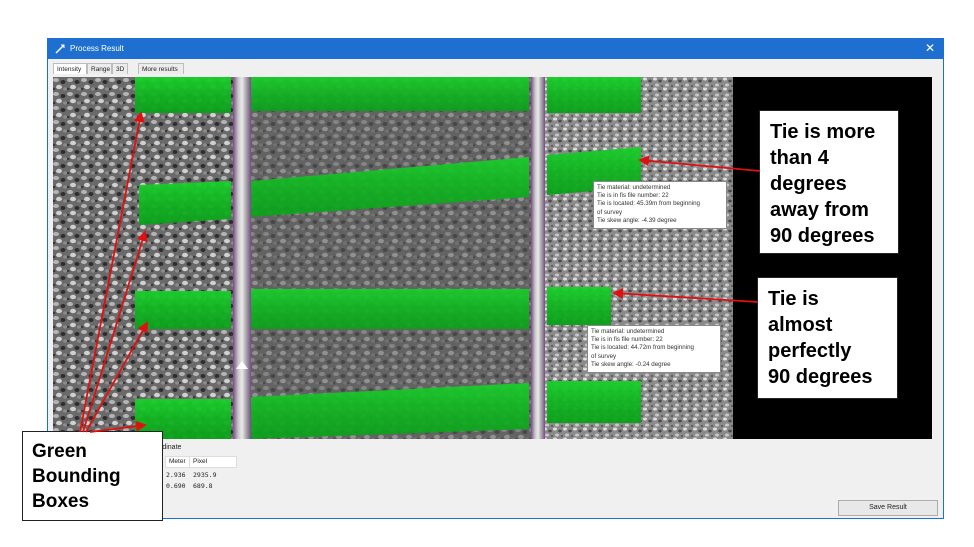 The image size is (974, 547). Describe the element at coordinates (242, 258) in the screenshot. I see `left-rail` at that location.